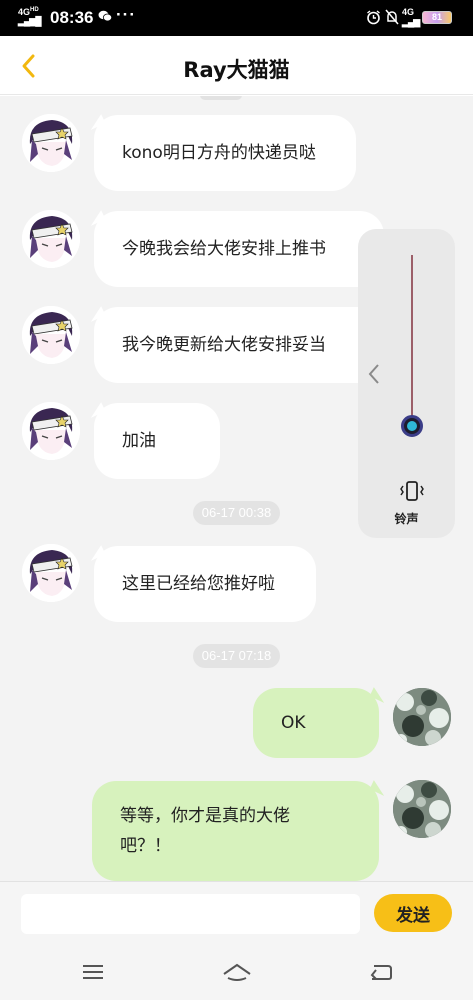  What do you see at coordinates (157, 441) in the screenshot?
I see `message-bubble: 加油` at bounding box center [157, 441].